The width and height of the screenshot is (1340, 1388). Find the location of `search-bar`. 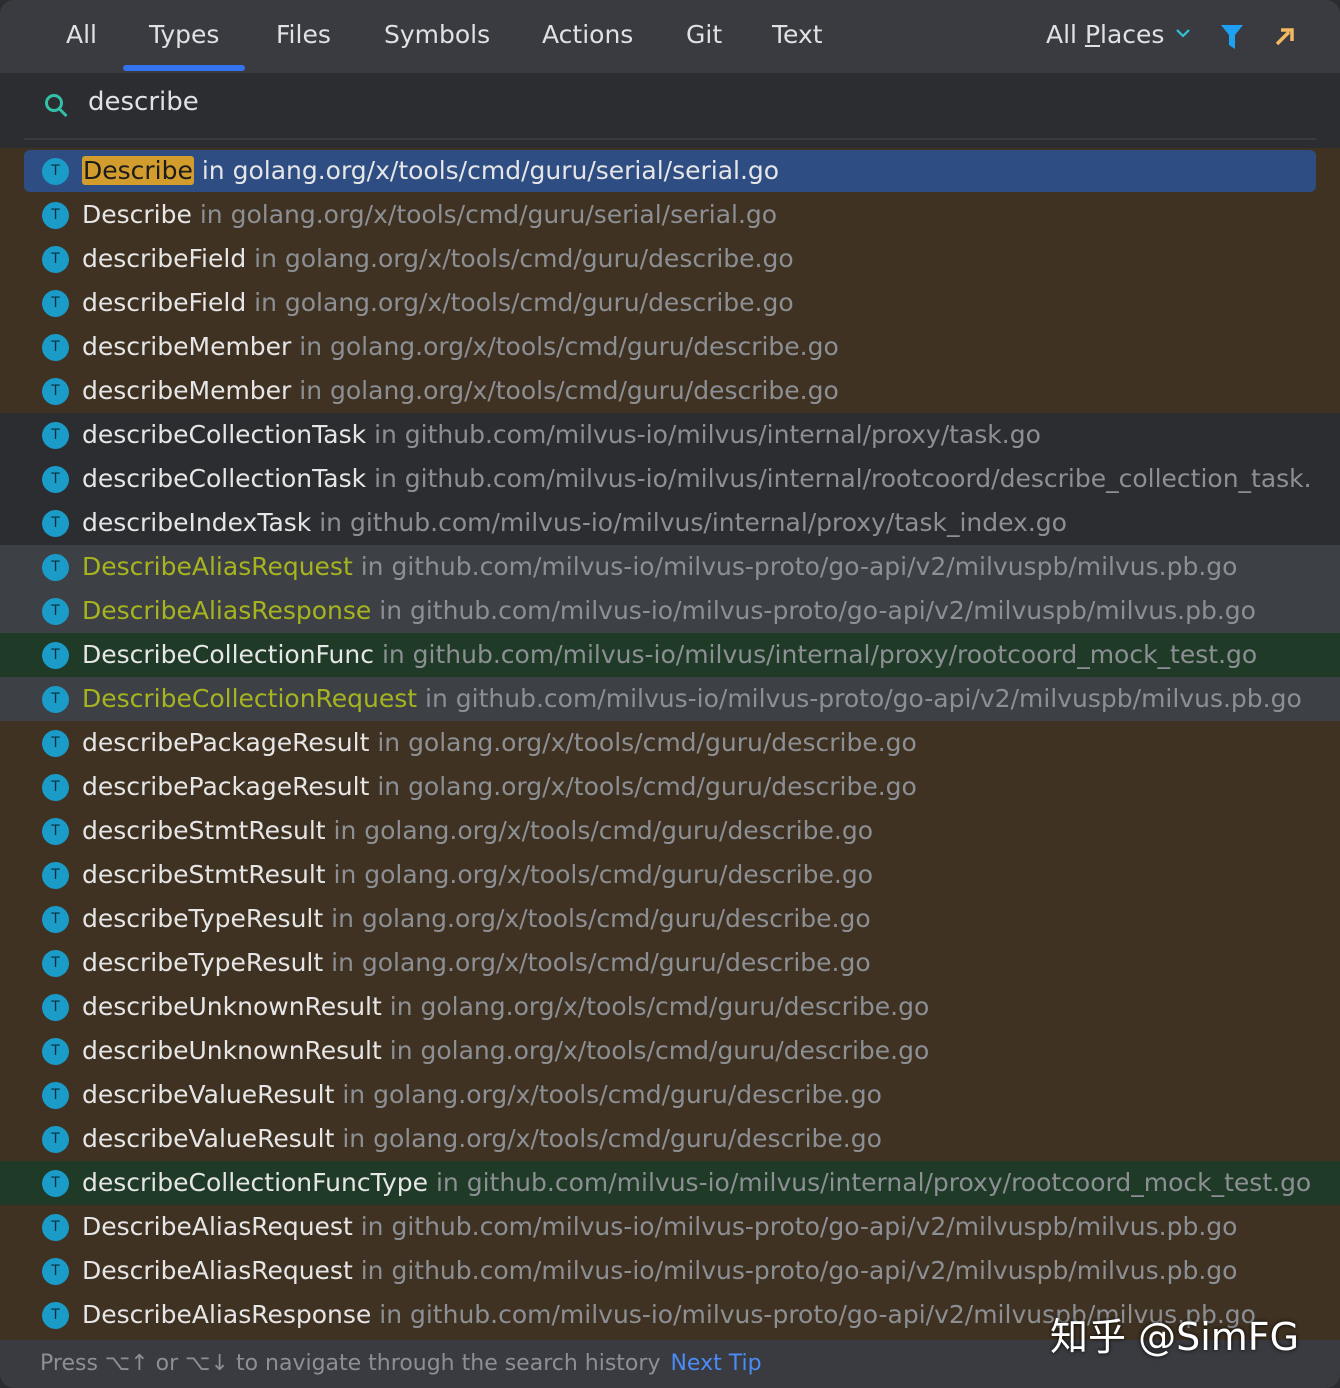

search-bar is located at coordinates (670, 106).